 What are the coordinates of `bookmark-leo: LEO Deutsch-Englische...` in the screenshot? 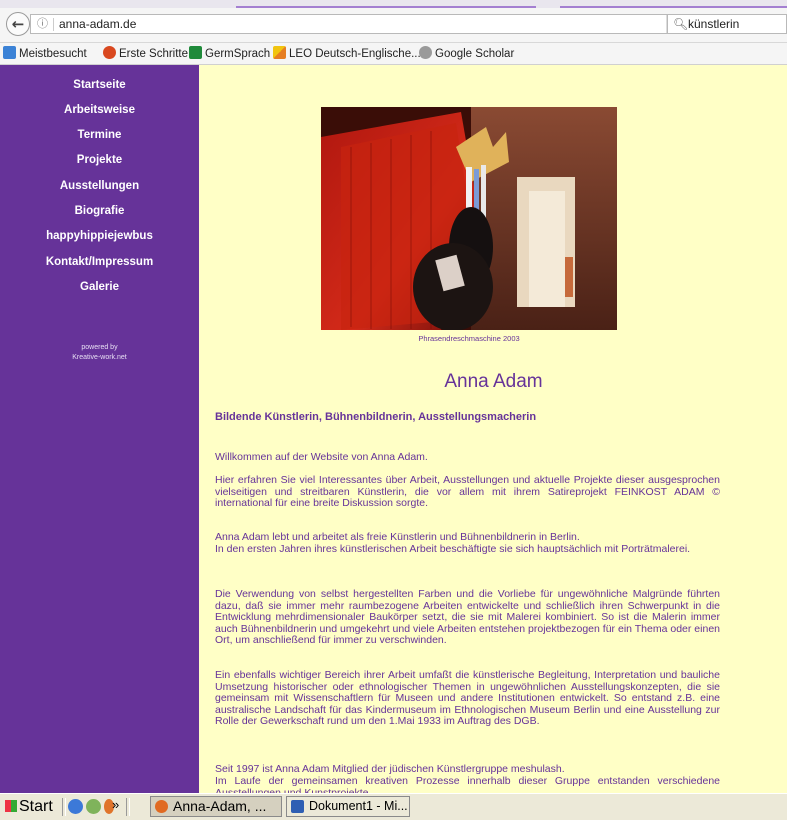 It's located at (347, 54).